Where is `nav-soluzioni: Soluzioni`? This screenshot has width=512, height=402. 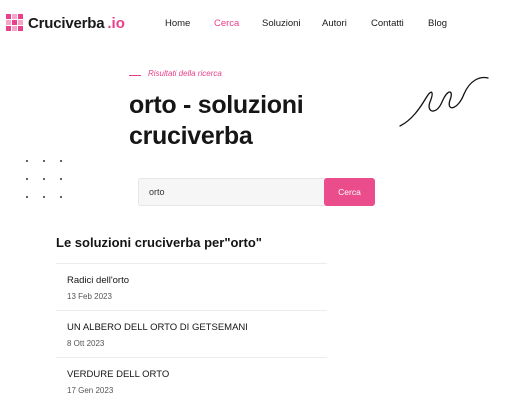 nav-soluzioni: Soluzioni is located at coordinates (281, 23).